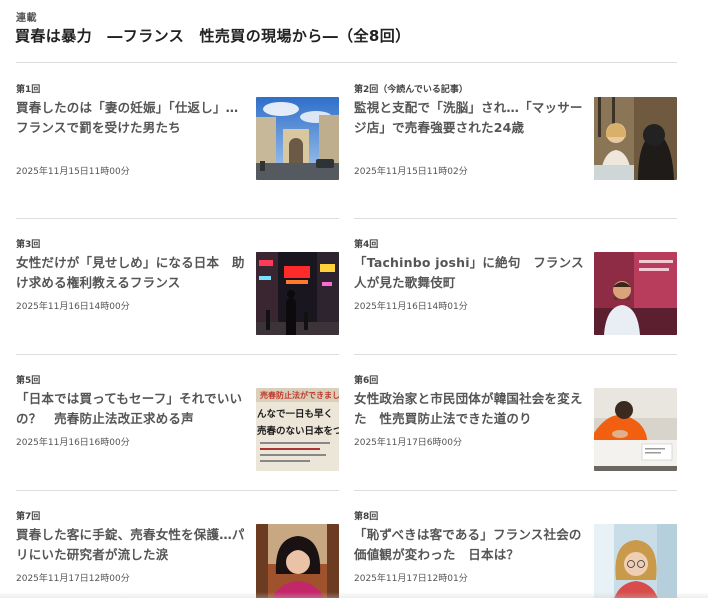 This screenshot has width=708, height=598. I want to click on scroll-fade, so click(354, 595).